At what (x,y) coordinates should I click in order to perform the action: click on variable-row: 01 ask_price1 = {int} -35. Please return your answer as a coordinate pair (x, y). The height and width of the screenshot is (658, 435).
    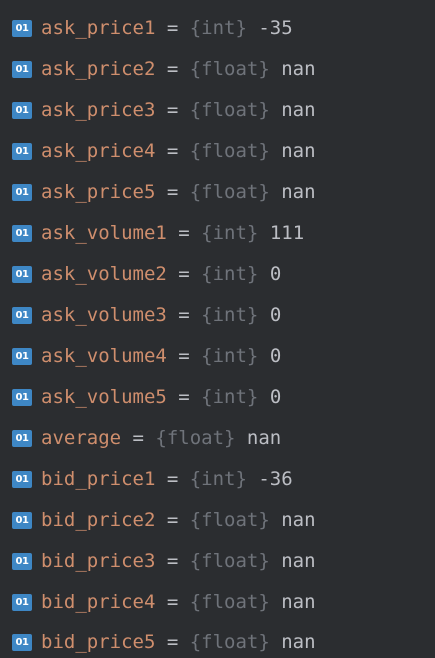
    Looking at the image, I should click on (217, 28).